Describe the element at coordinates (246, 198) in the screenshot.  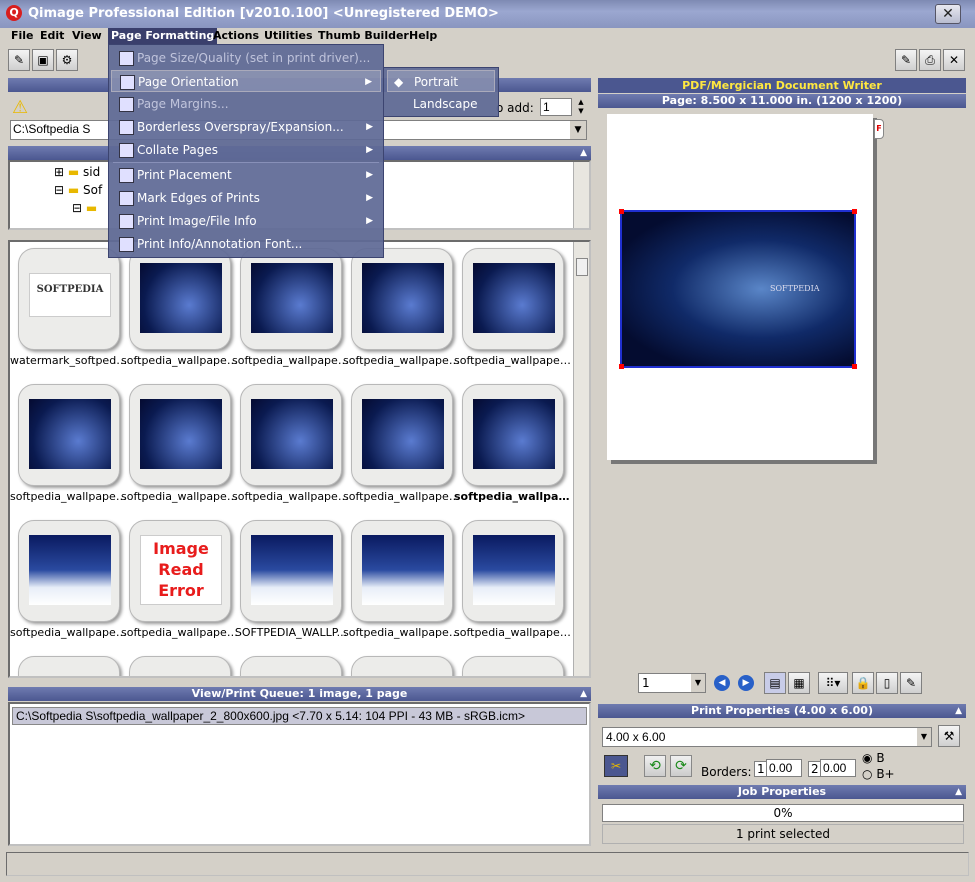
I see `menu-item-mark-edges: Mark Edges of Prints ▶` at that location.